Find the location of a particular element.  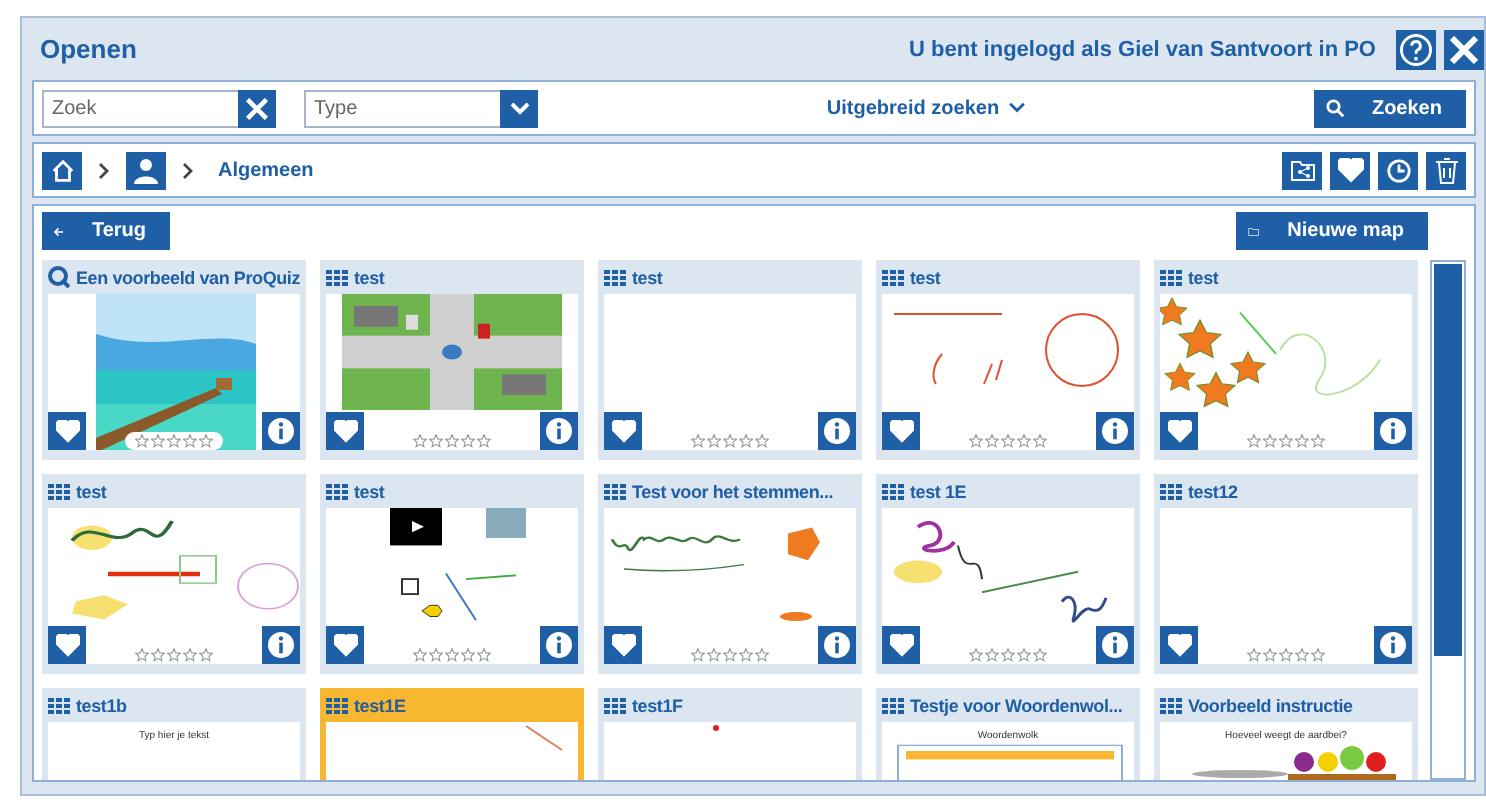

close-icon is located at coordinates (257, 108).